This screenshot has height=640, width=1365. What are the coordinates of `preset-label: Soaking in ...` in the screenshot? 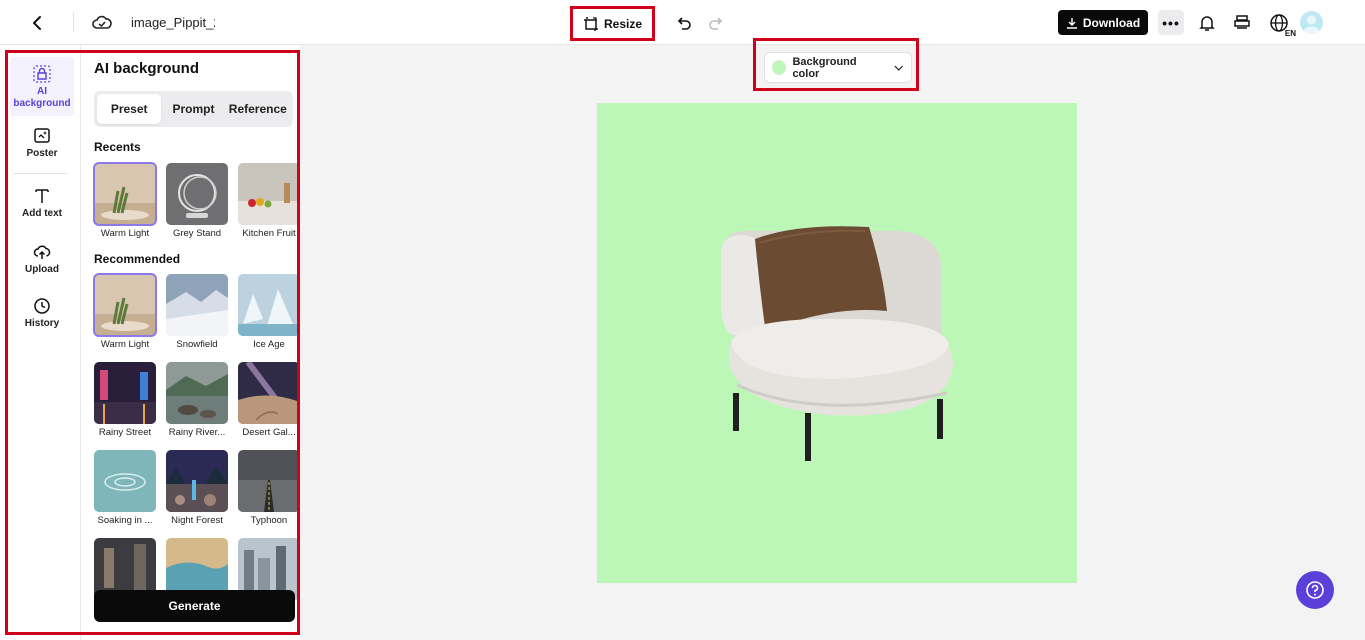 It's located at (125, 520).